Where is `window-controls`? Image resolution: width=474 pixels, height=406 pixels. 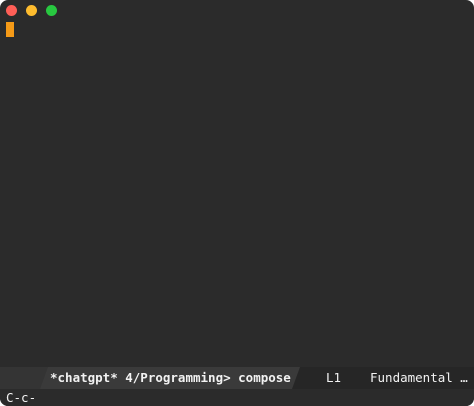 window-controls is located at coordinates (31, 10).